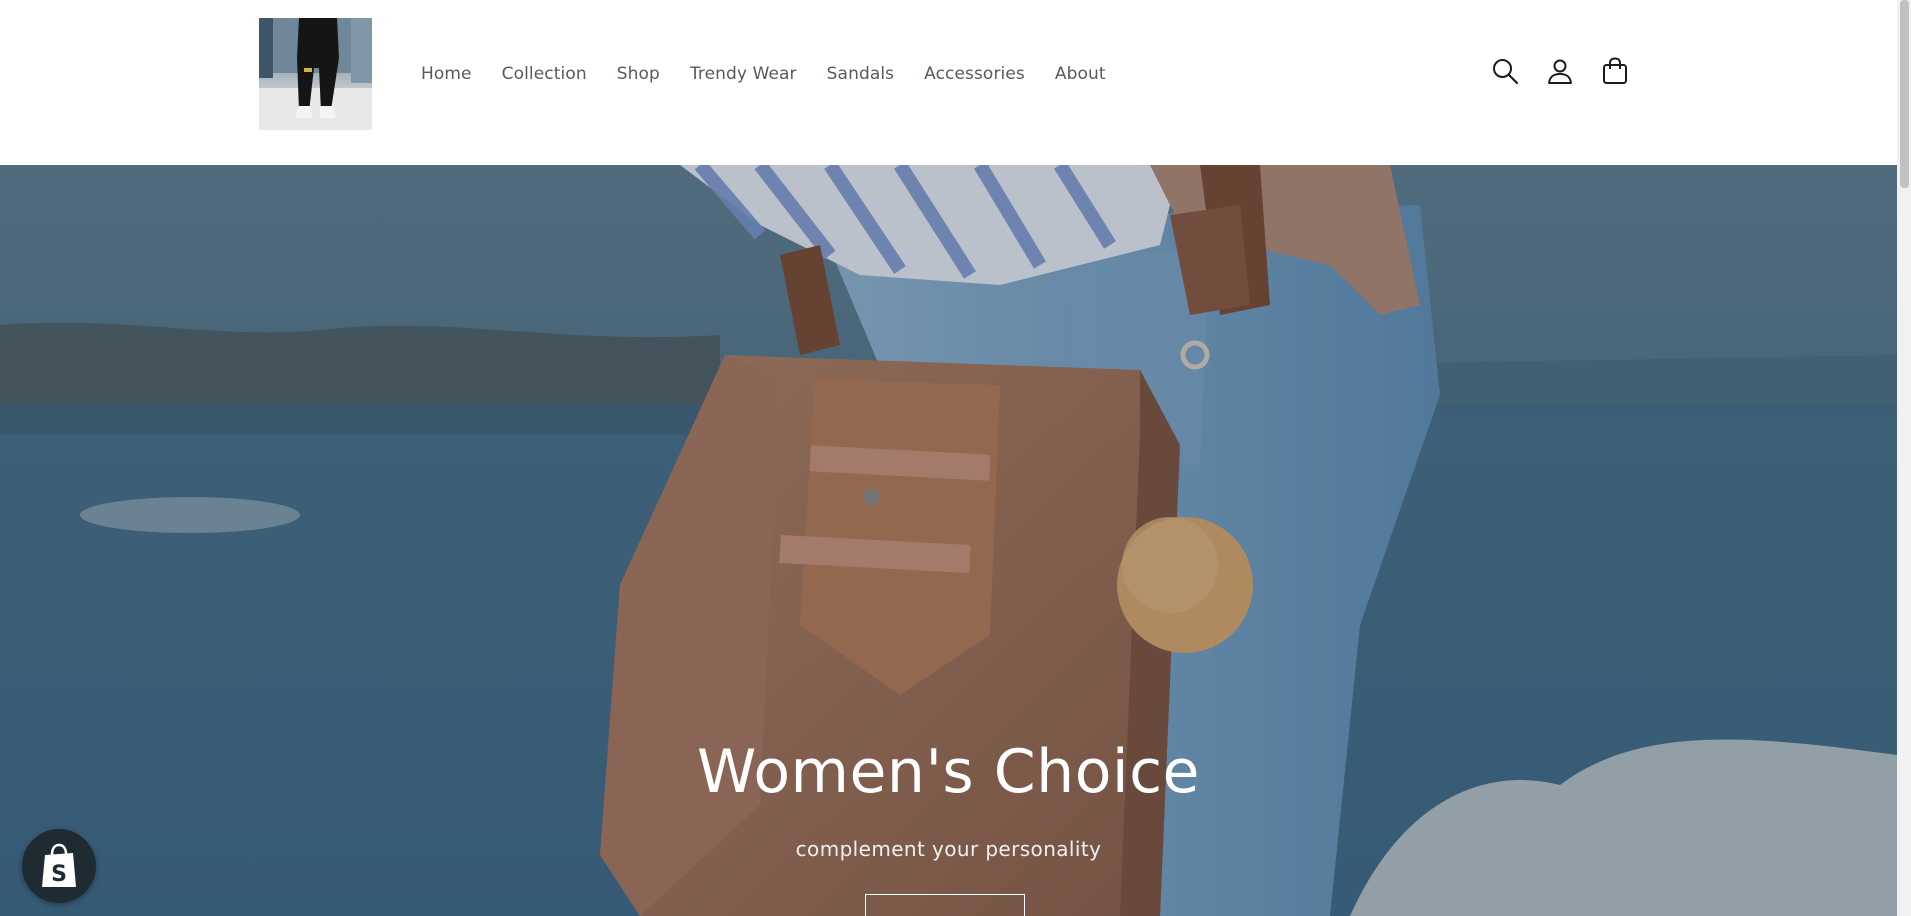 This screenshot has width=1911, height=916. I want to click on page-scrollbar, so click(1904, 458).